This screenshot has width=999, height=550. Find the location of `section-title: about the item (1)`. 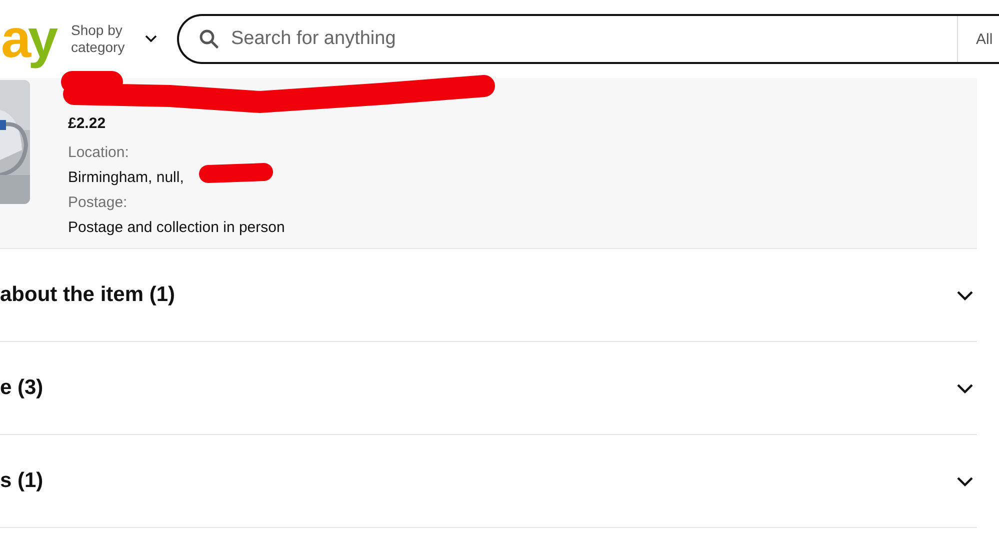

section-title: about the item (1) is located at coordinates (88, 295).